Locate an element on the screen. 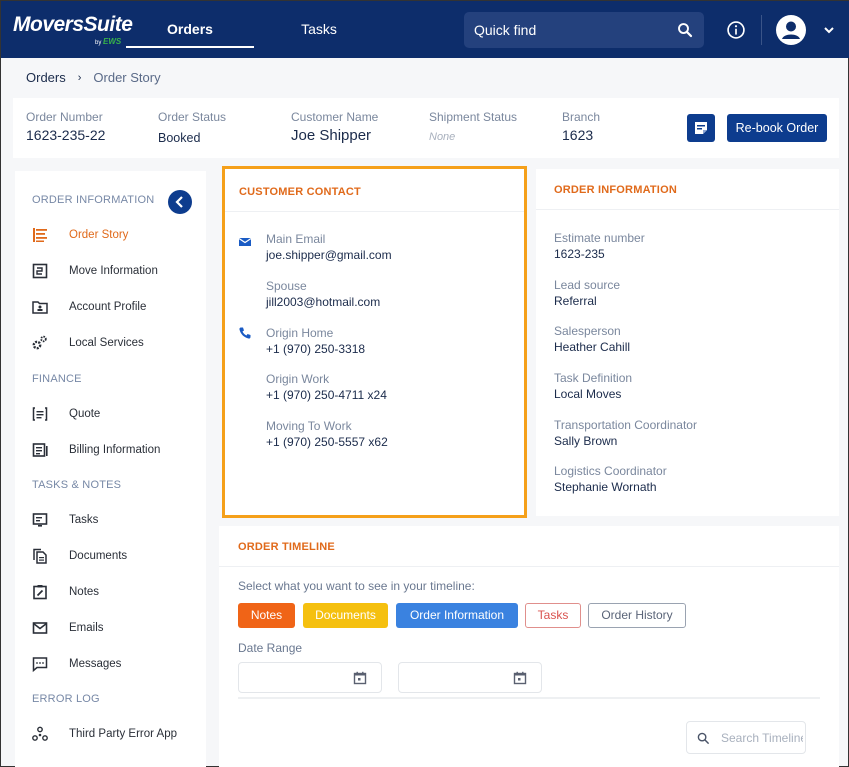 This screenshot has width=849, height=767. sticky-note-icon is located at coordinates (701, 128).